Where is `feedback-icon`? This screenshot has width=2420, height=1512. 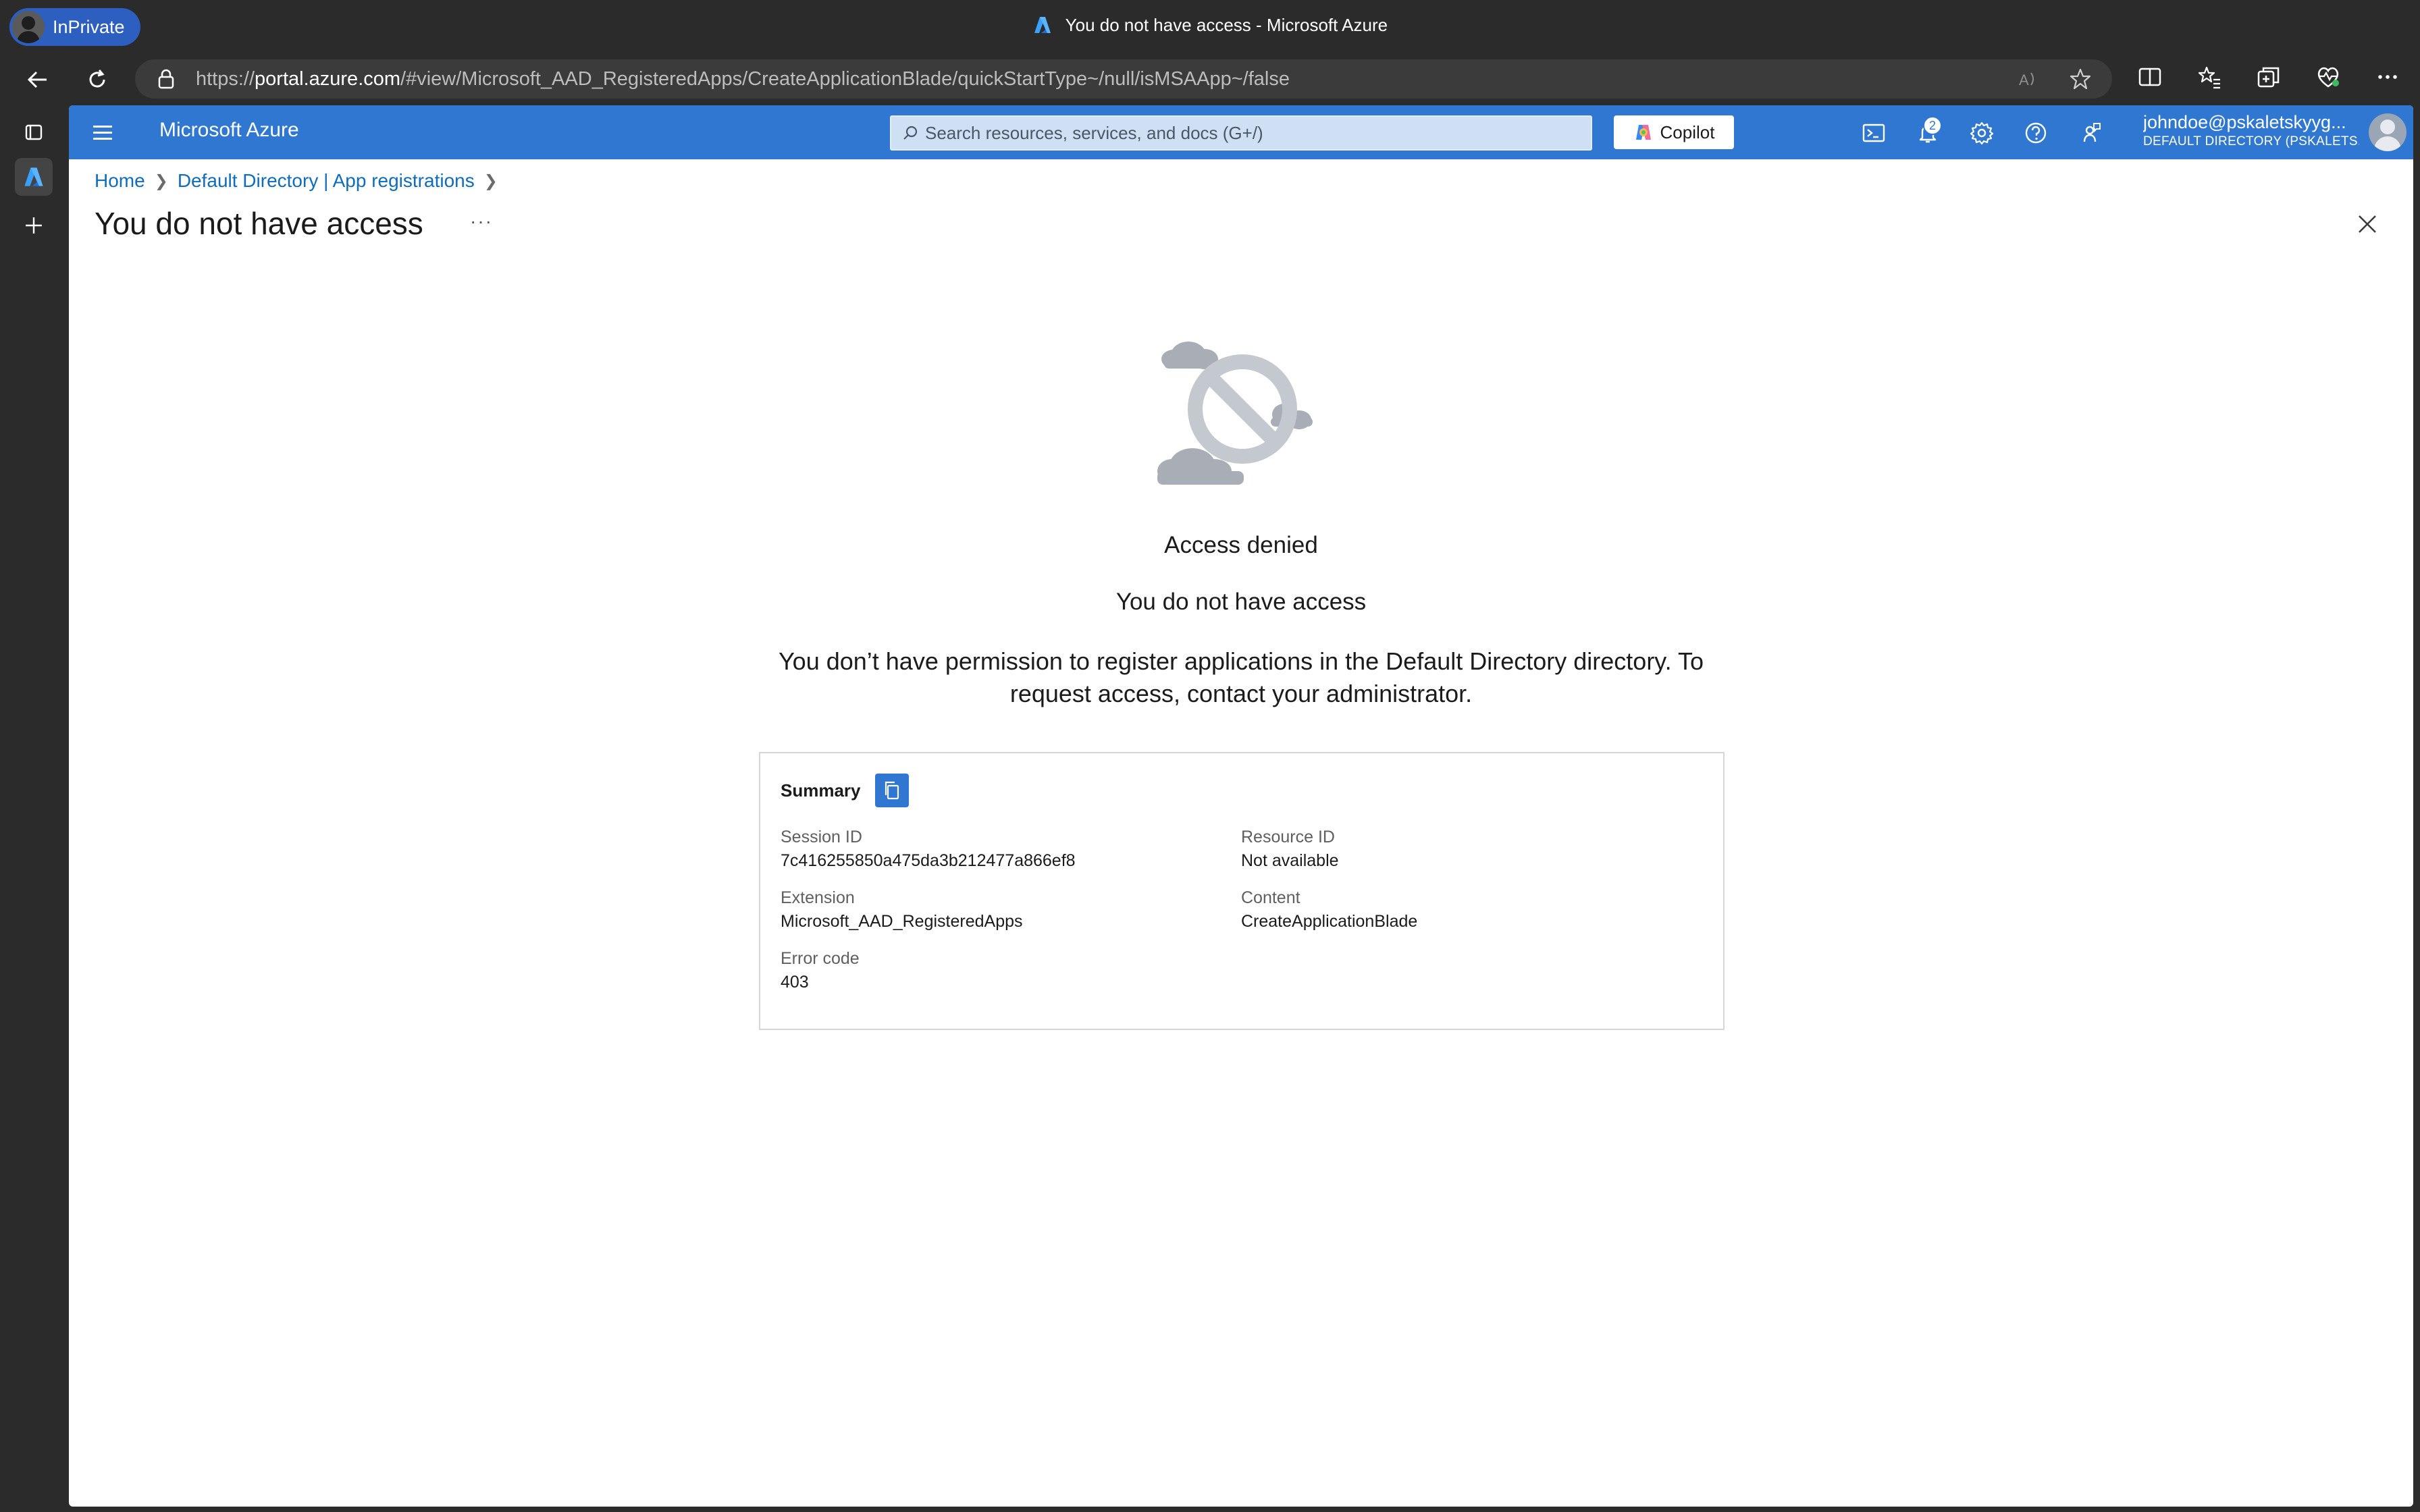 feedback-icon is located at coordinates (2092, 132).